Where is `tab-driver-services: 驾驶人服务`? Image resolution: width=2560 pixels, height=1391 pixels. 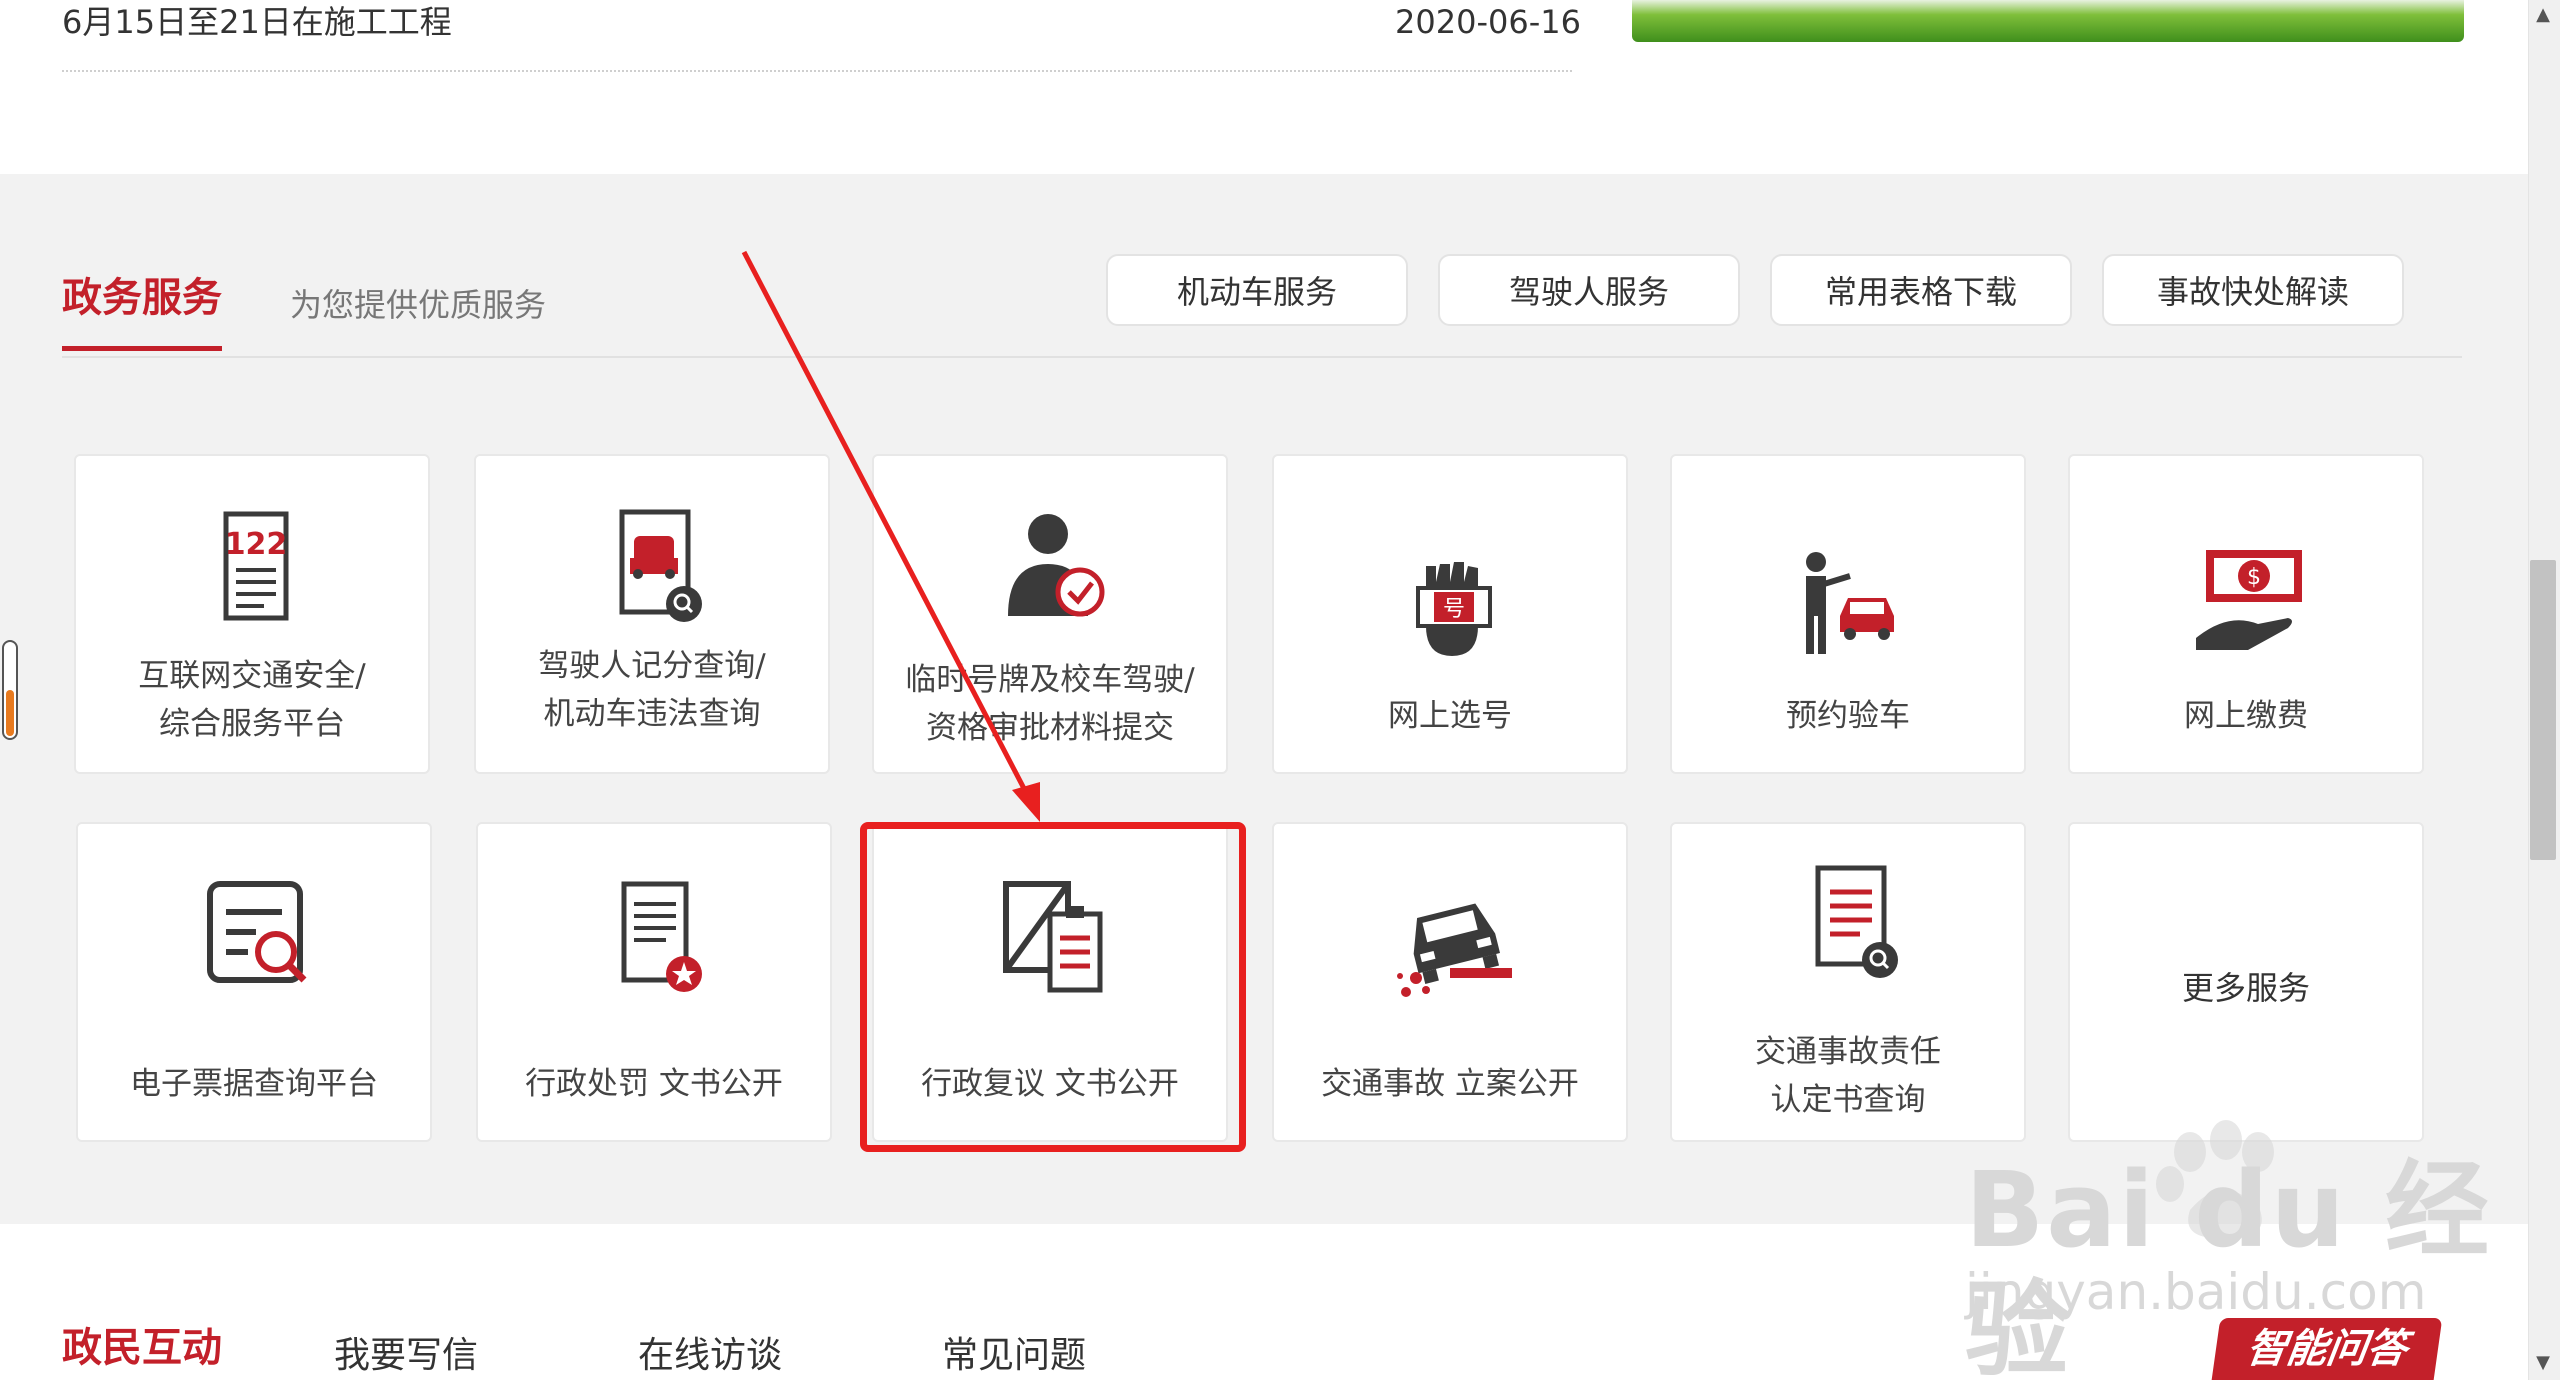 tab-driver-services: 驾驶人服务 is located at coordinates (1589, 290).